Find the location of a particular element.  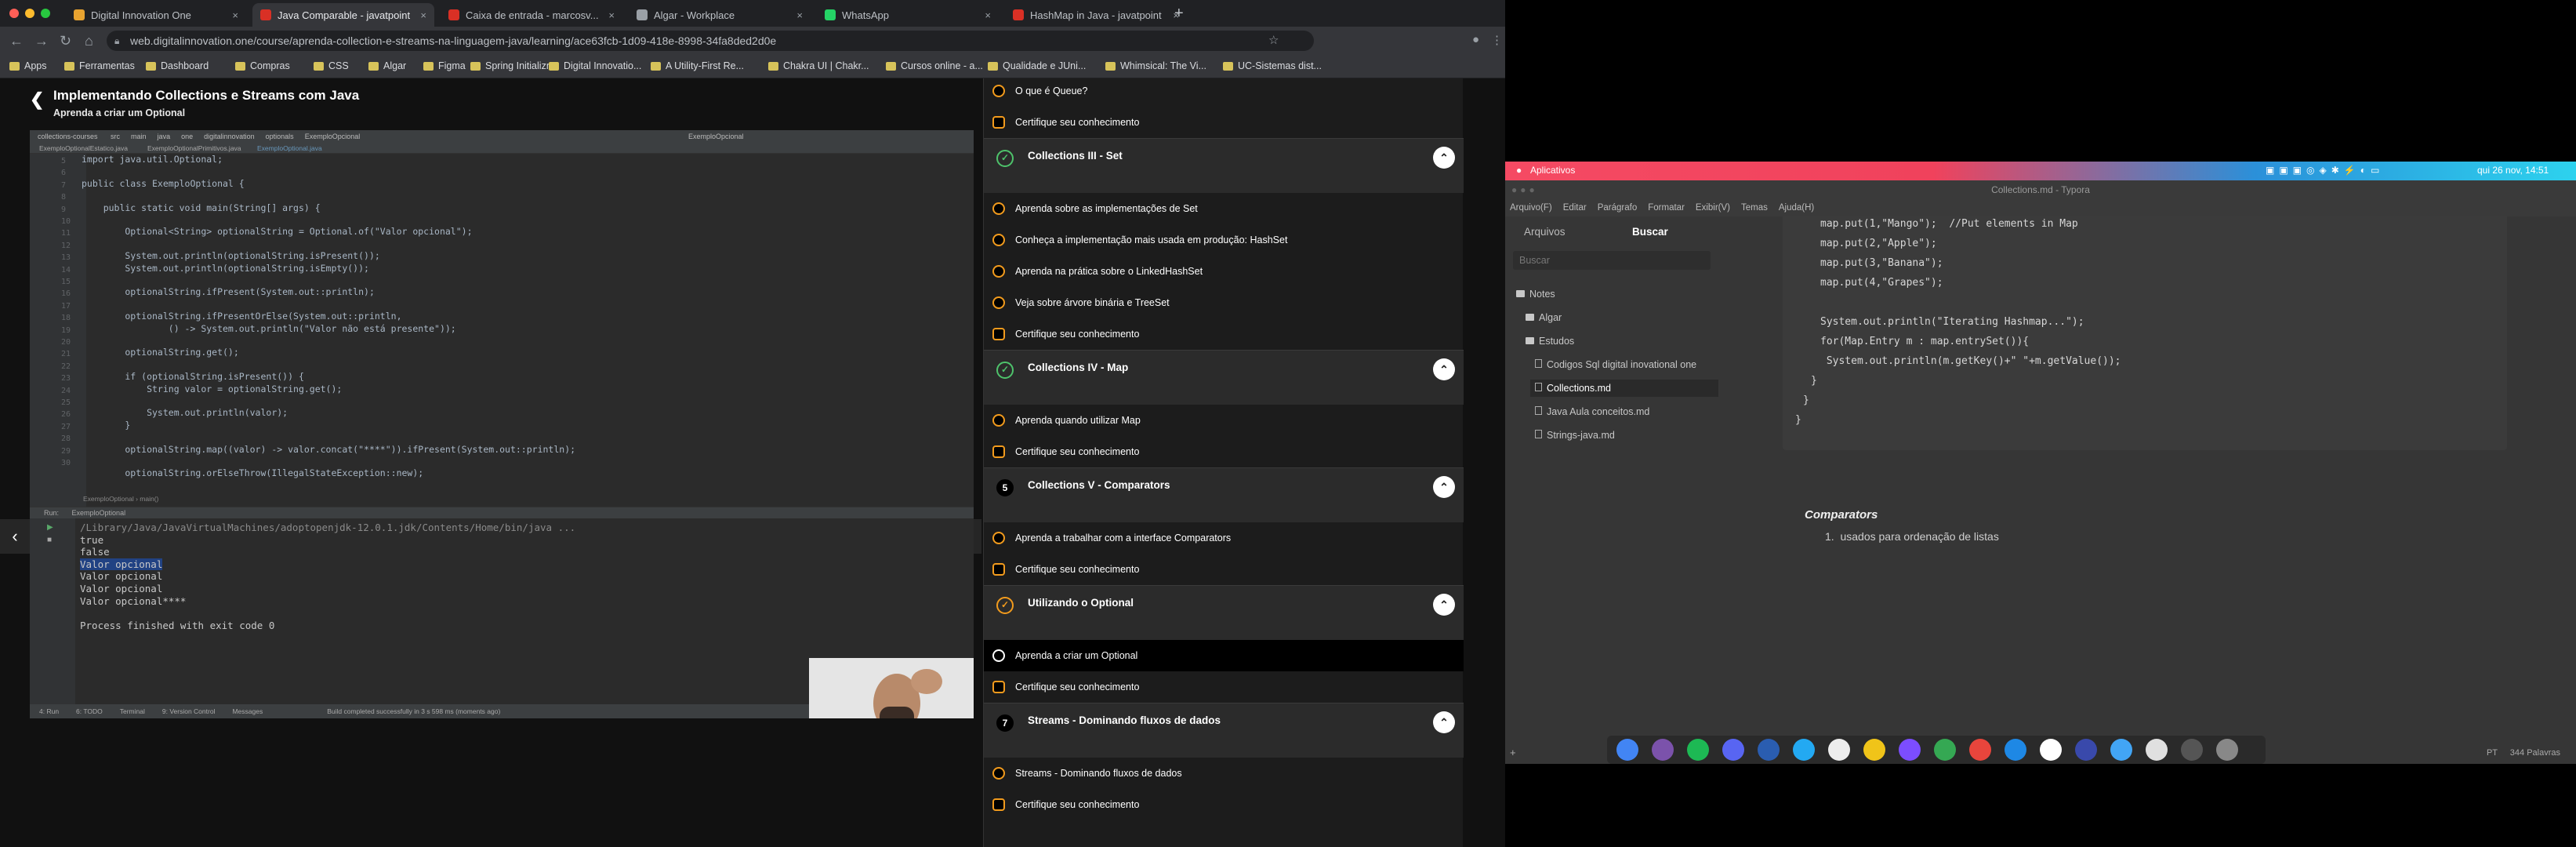

file-tree-item: Codigos Sql digital inovational one is located at coordinates (1624, 364).